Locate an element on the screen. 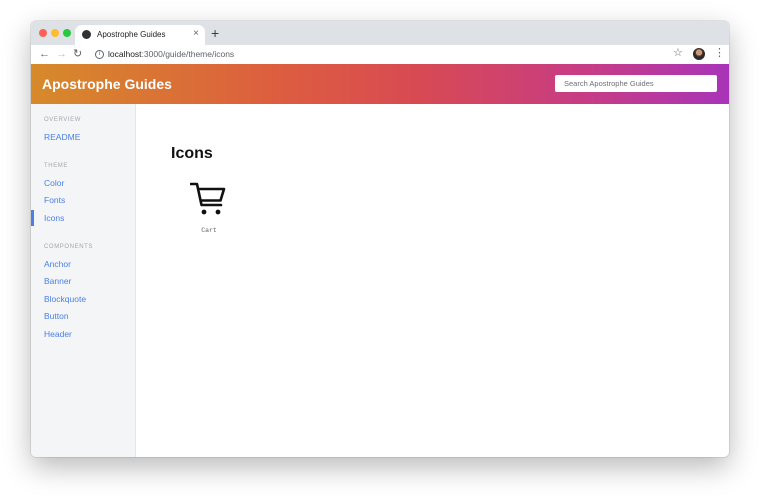 The height and width of the screenshot is (498, 760). close-window-button is located at coordinates (43, 33).